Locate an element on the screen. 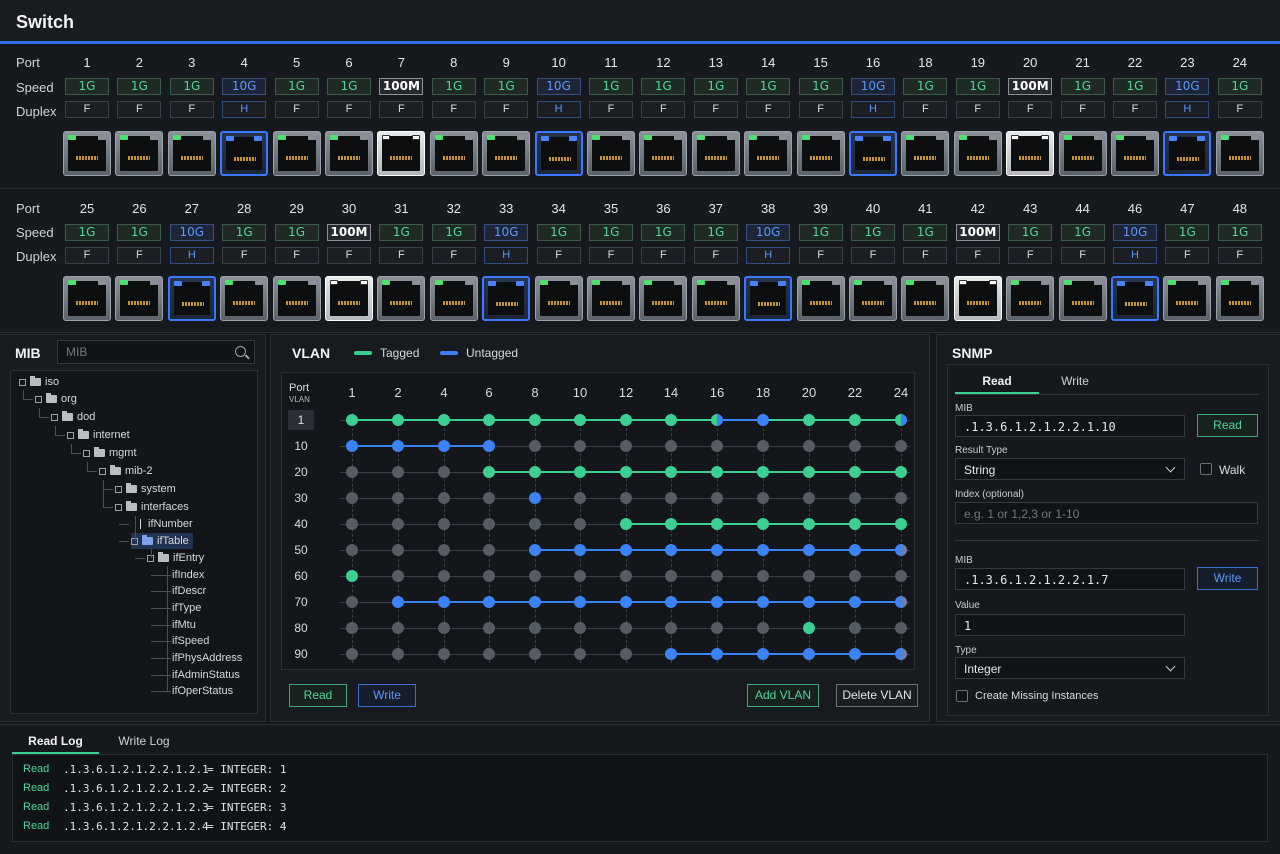 The width and height of the screenshot is (1280, 854). mib-search-input is located at coordinates (156, 352).